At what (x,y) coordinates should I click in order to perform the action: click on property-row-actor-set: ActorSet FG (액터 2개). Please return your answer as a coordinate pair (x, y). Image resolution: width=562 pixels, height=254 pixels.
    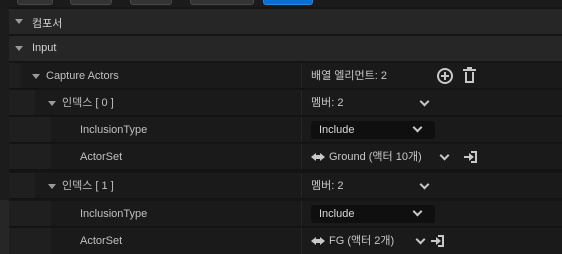
    Looking at the image, I should click on (285, 241).